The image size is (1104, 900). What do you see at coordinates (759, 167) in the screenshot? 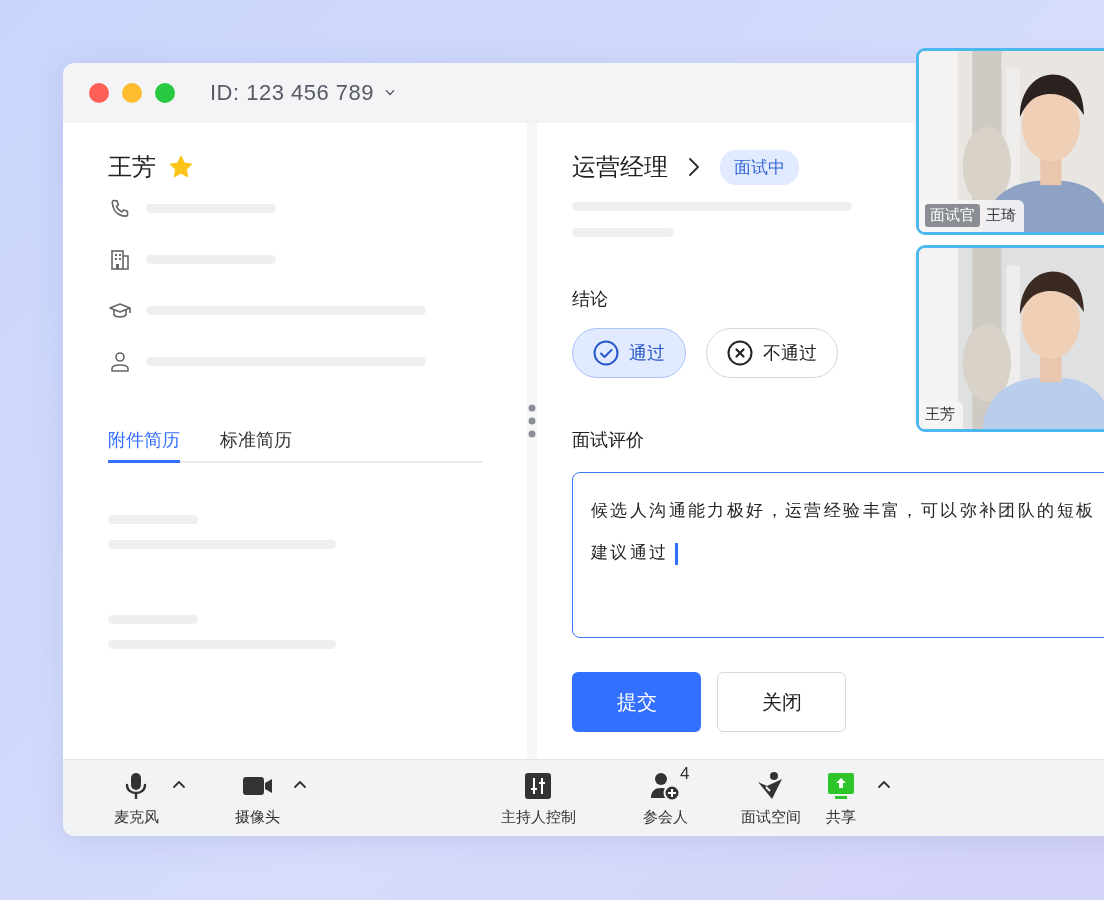
I see `status-tag: 面试中` at bounding box center [759, 167].